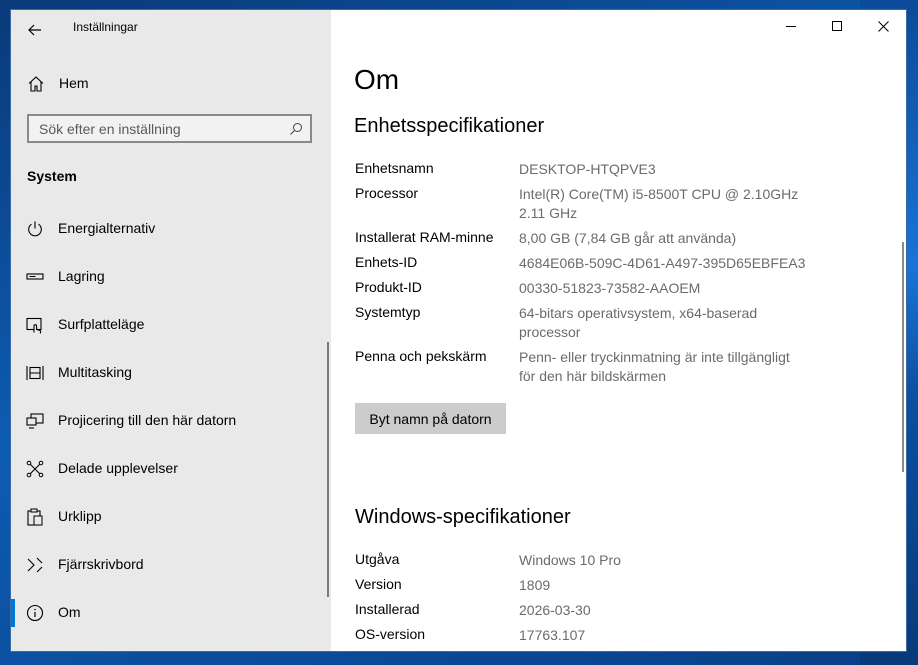 Image resolution: width=918 pixels, height=665 pixels. Describe the element at coordinates (552, 635) in the screenshot. I see `spec-value: 17763.107` at that location.